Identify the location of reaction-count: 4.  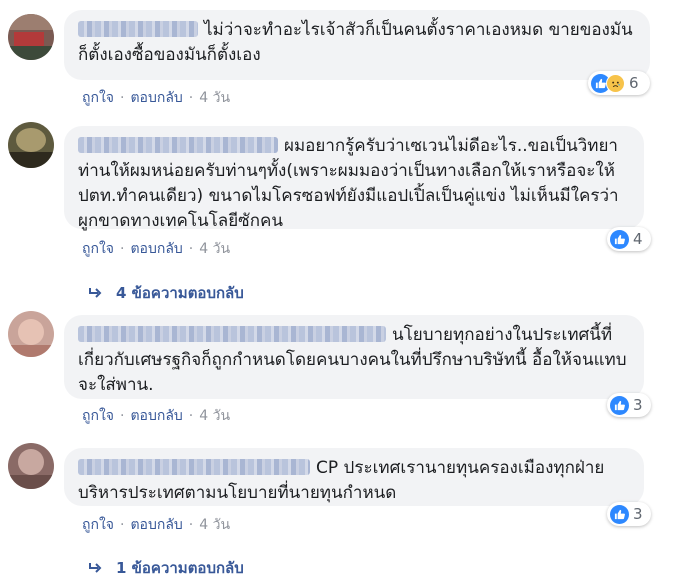
(638, 239).